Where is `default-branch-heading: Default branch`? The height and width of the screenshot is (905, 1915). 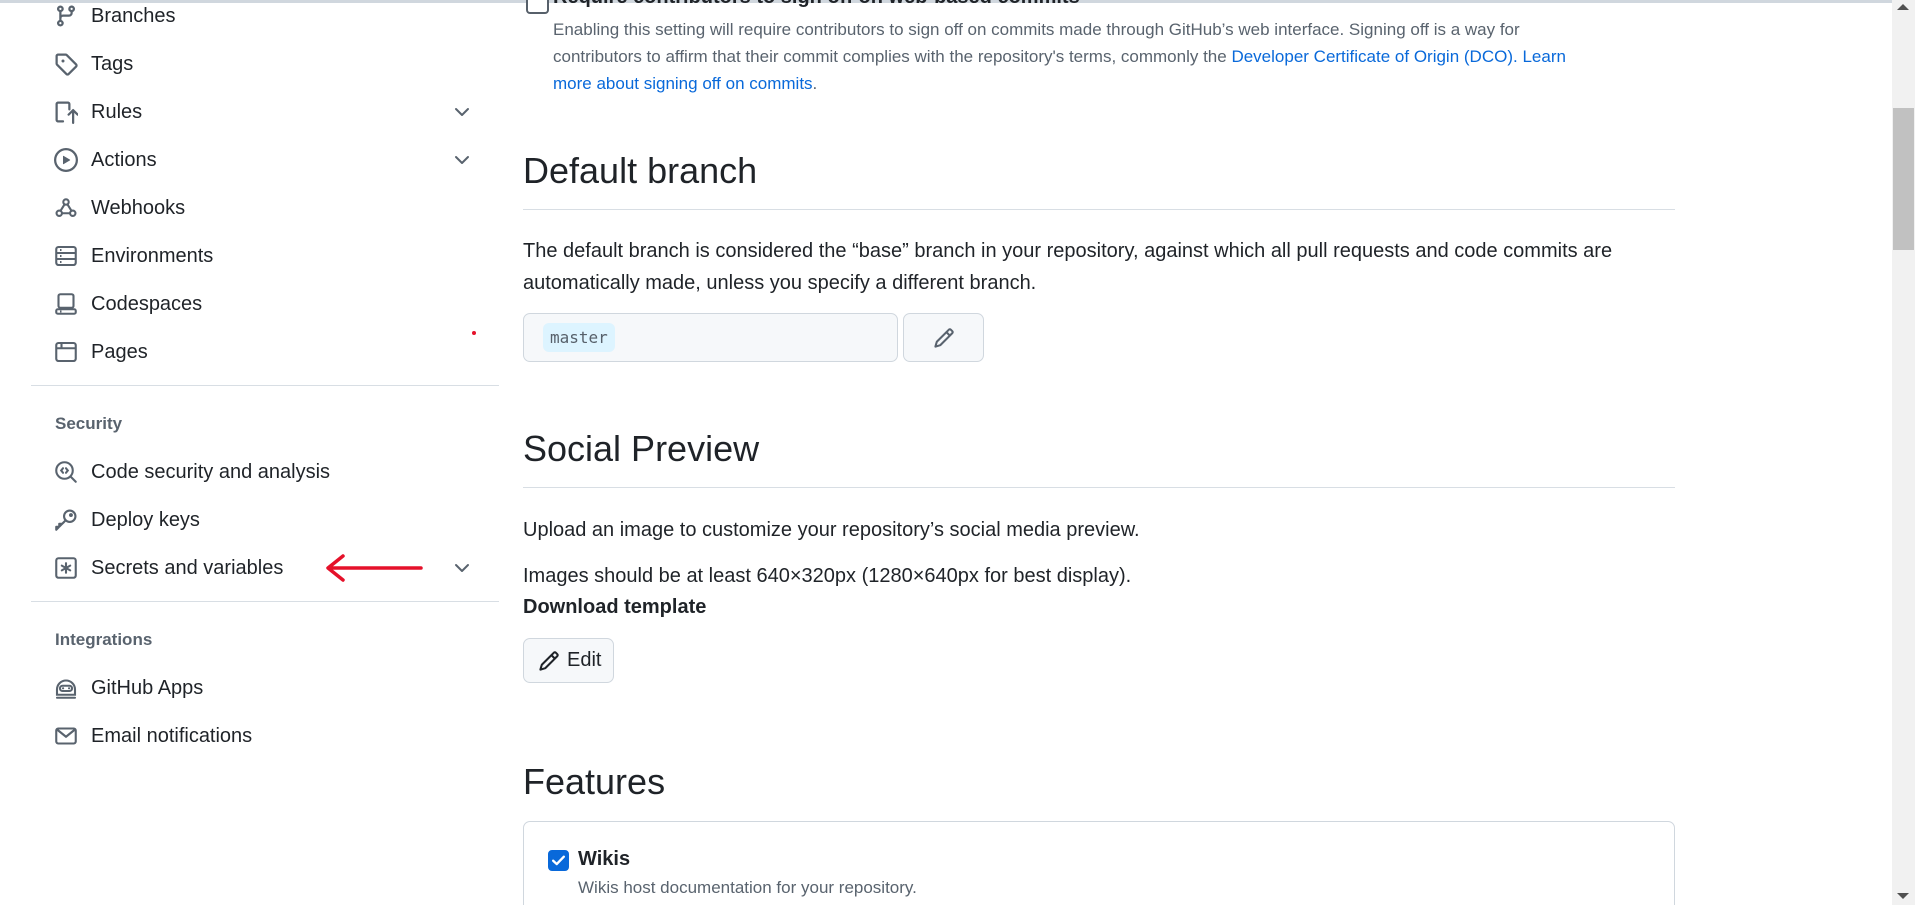 default-branch-heading: Default branch is located at coordinates (640, 170).